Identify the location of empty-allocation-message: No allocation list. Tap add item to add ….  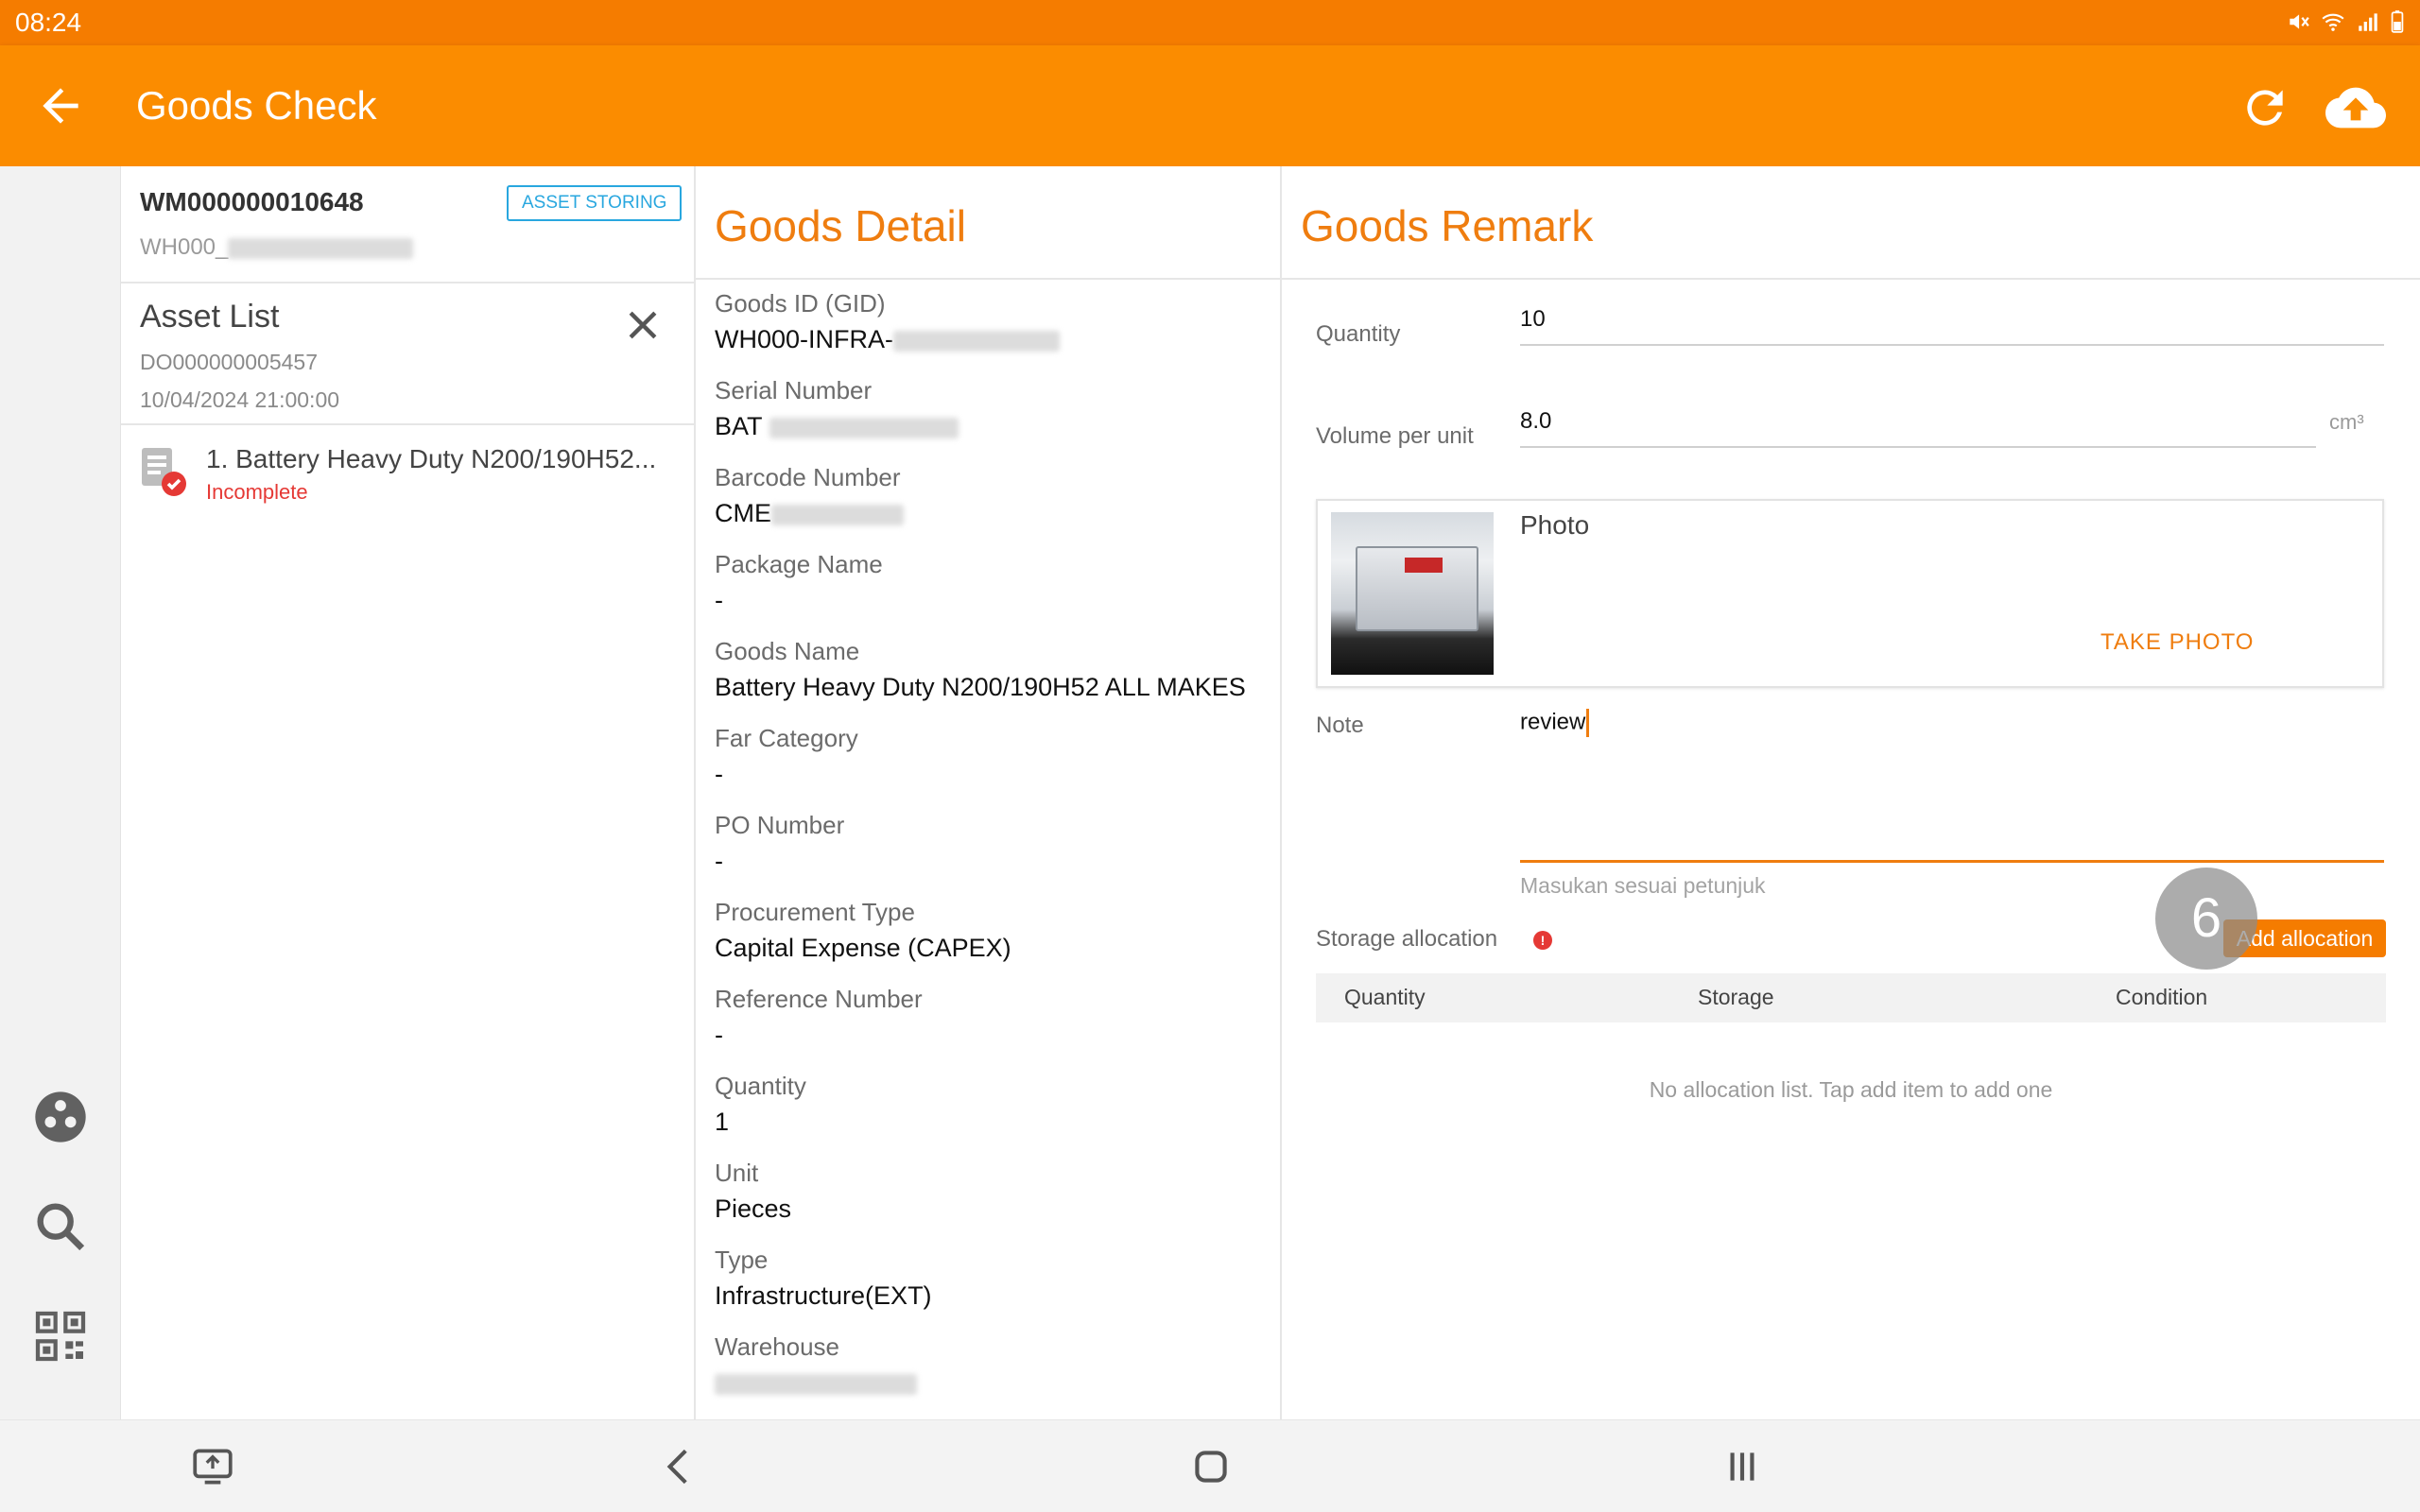
(1851, 1089).